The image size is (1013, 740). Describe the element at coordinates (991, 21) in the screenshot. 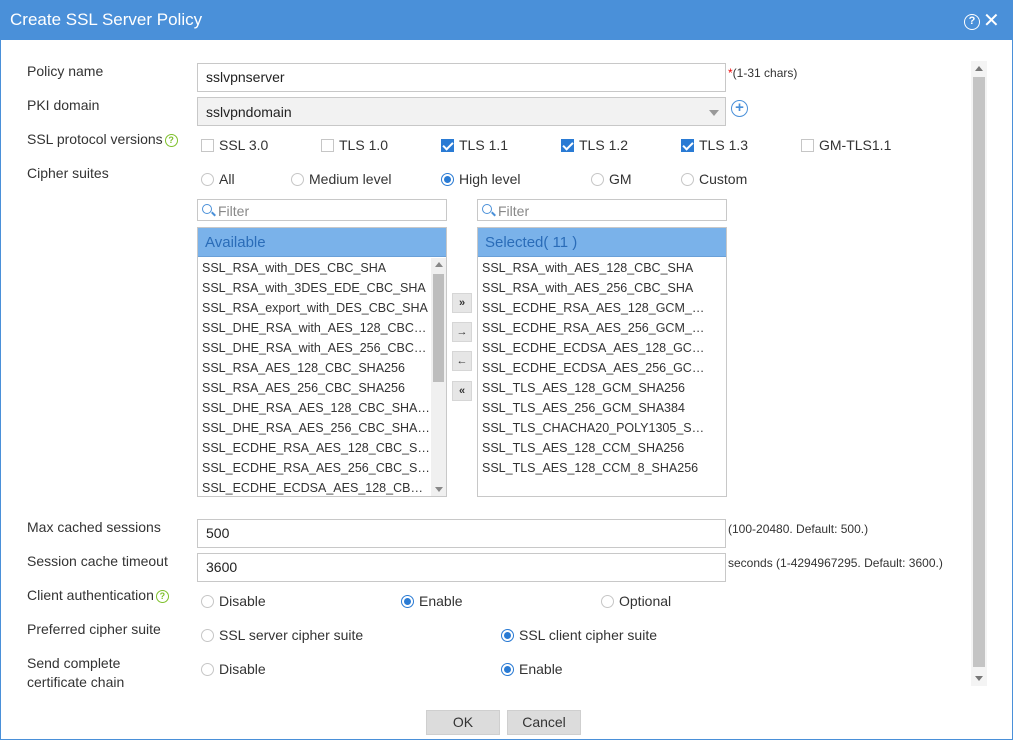

I see `close-icon: ✕` at that location.